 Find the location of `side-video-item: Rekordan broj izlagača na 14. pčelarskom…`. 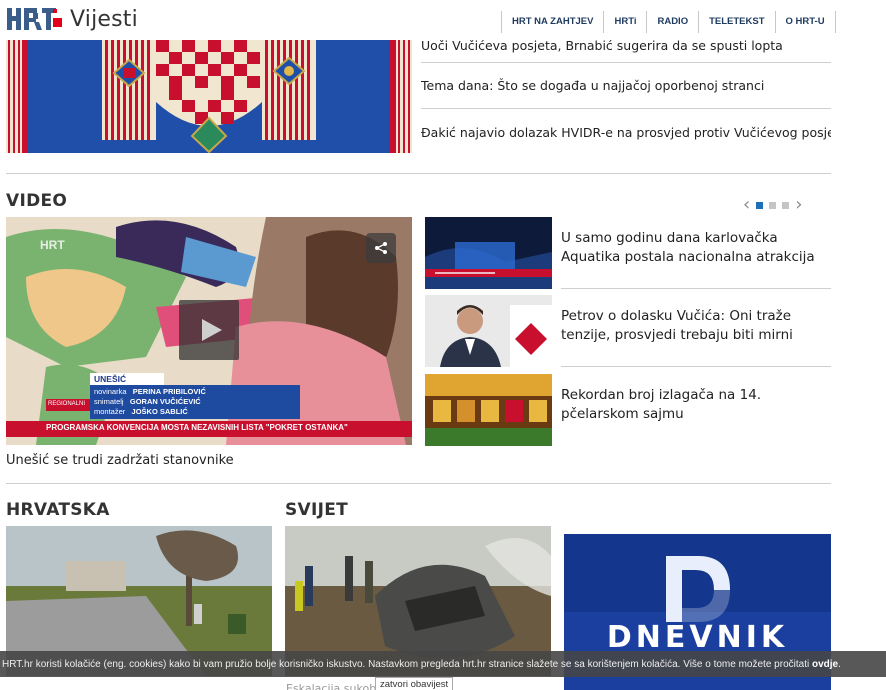

side-video-item: Rekordan broj izlagača na 14. pčelarskom… is located at coordinates (628, 410).